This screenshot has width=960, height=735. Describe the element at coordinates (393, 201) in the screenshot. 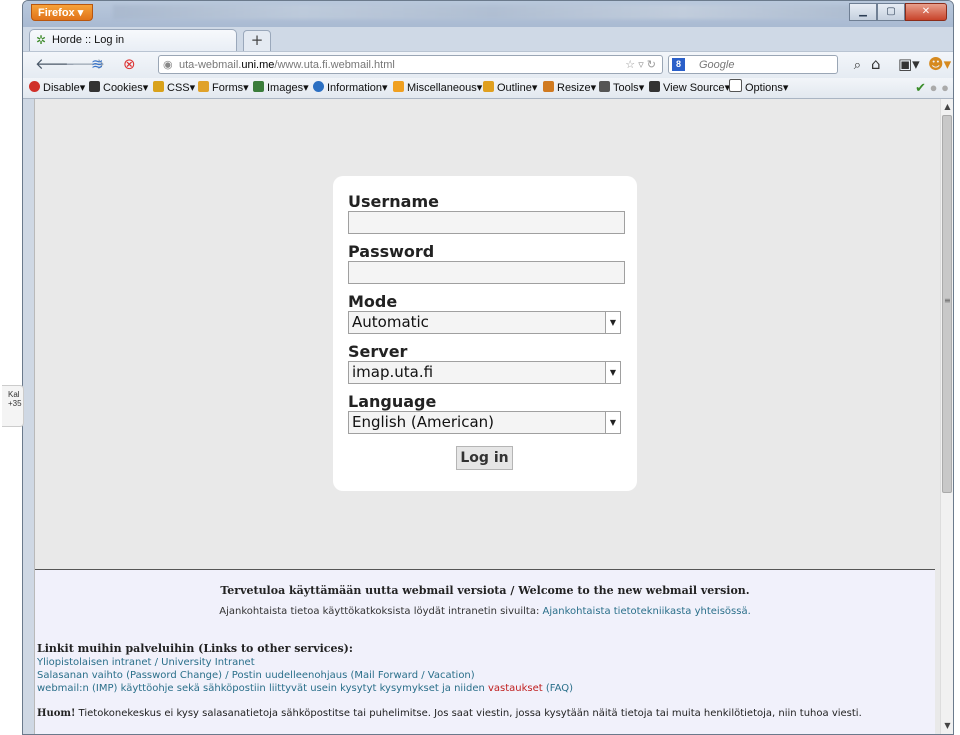

I see `username-label: Username` at that location.